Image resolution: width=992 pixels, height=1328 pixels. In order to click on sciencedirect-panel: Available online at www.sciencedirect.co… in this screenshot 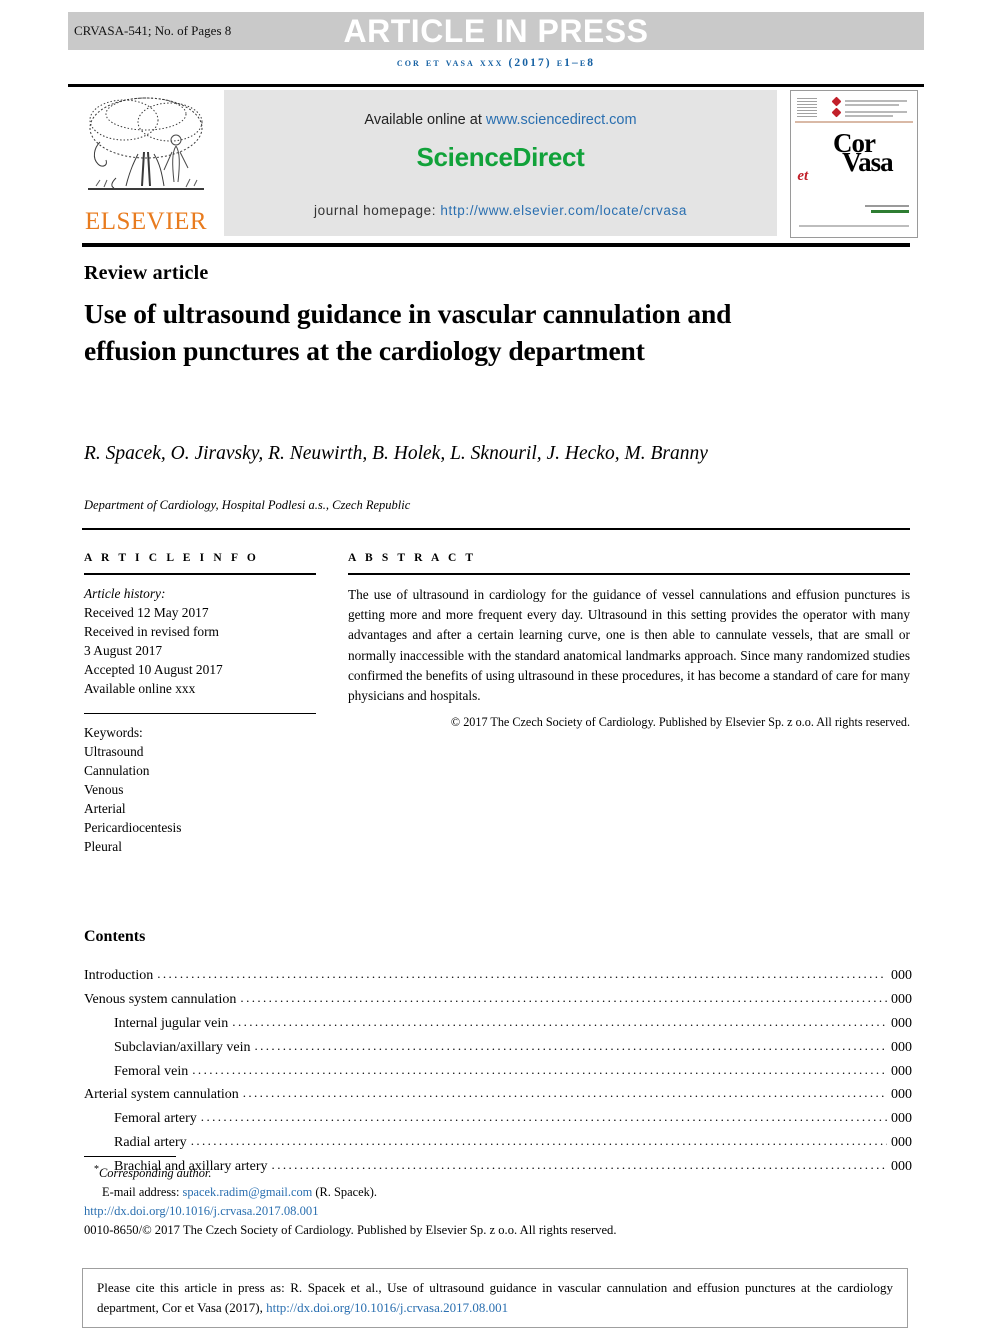, I will do `click(500, 163)`.